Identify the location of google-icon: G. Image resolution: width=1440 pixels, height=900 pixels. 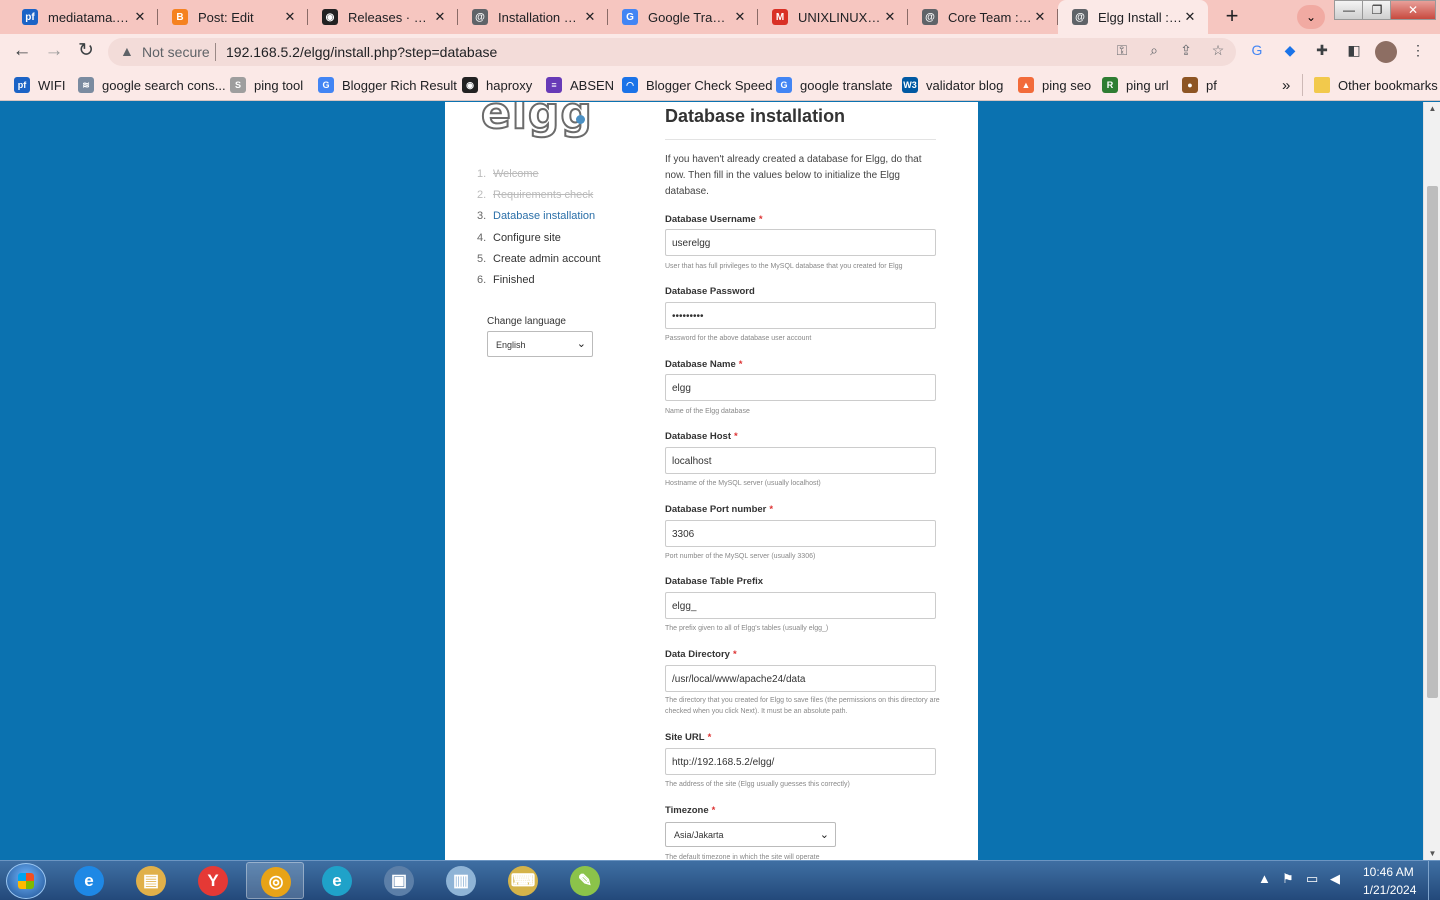
(326, 85).